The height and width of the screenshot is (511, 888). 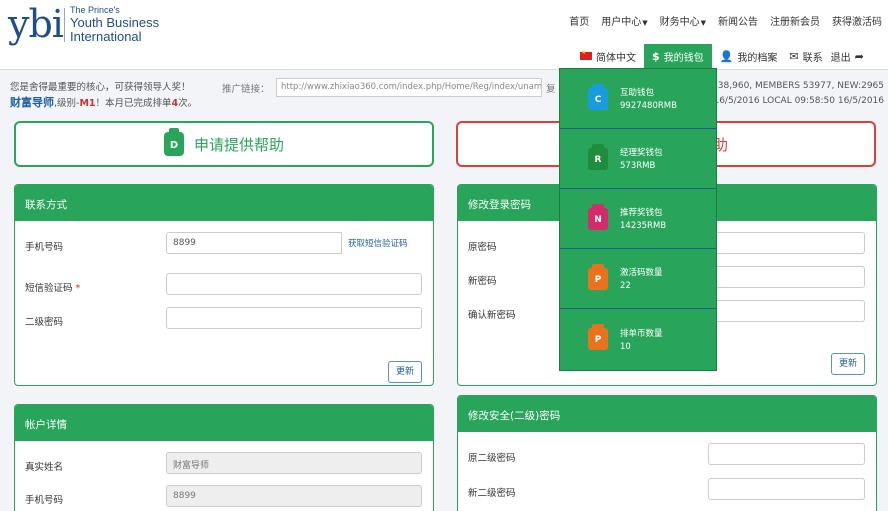 I want to click on nav-finance-center: 财务中心▼, so click(x=683, y=20).